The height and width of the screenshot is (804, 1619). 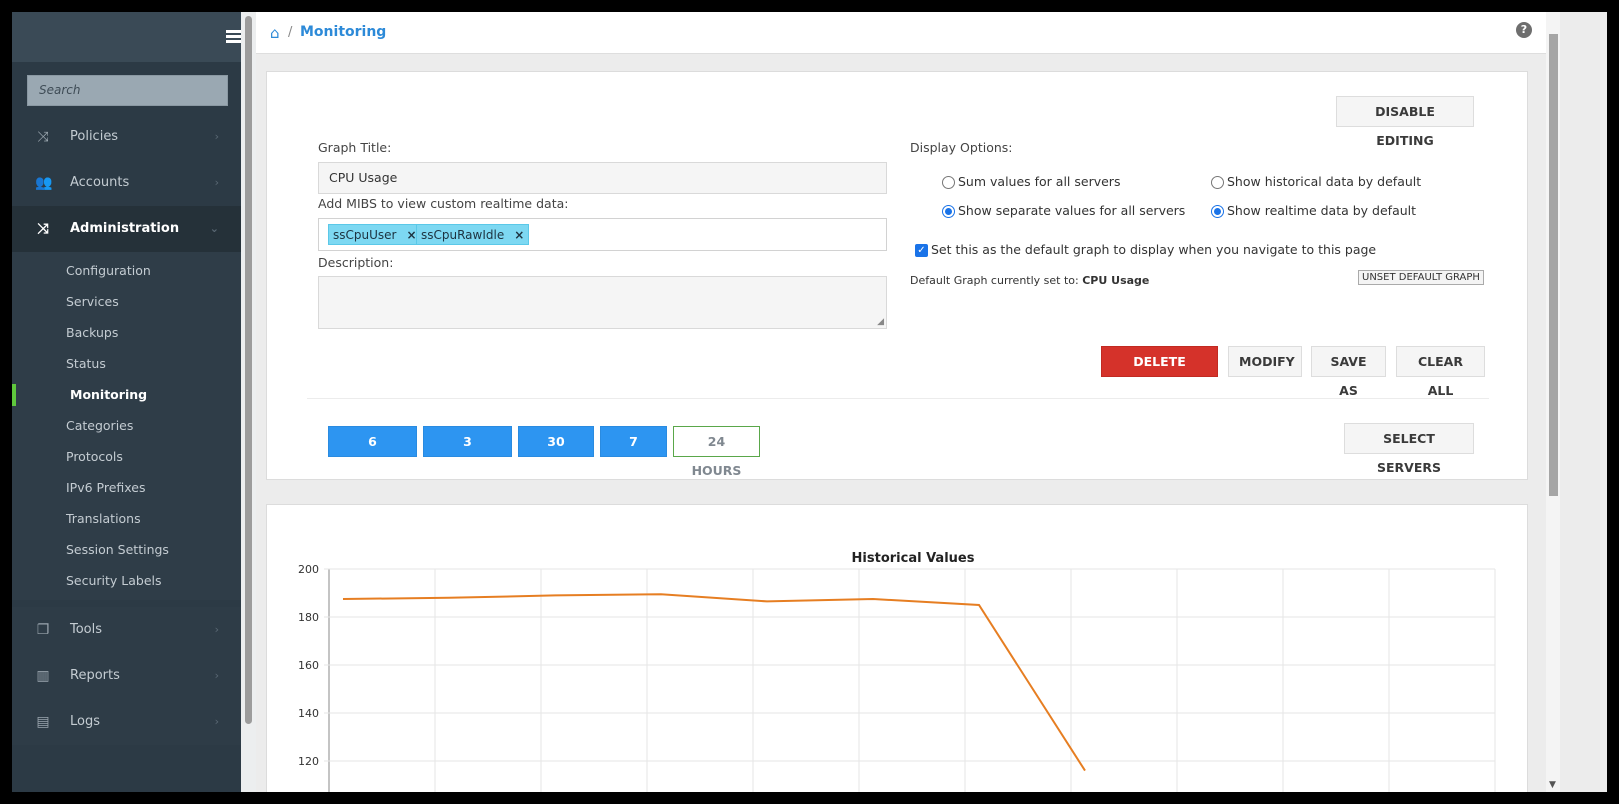 What do you see at coordinates (714, 682) in the screenshot?
I see `series-line` at bounding box center [714, 682].